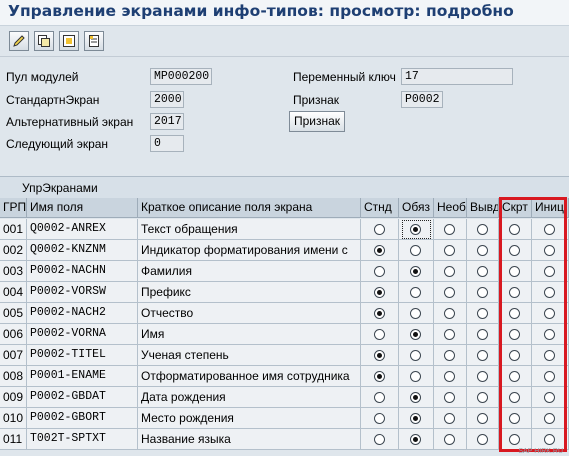 Image resolution: width=569 pixels, height=456 pixels. Describe the element at coordinates (167, 121) in the screenshot. I see `alt-screen-field: 2017` at that location.